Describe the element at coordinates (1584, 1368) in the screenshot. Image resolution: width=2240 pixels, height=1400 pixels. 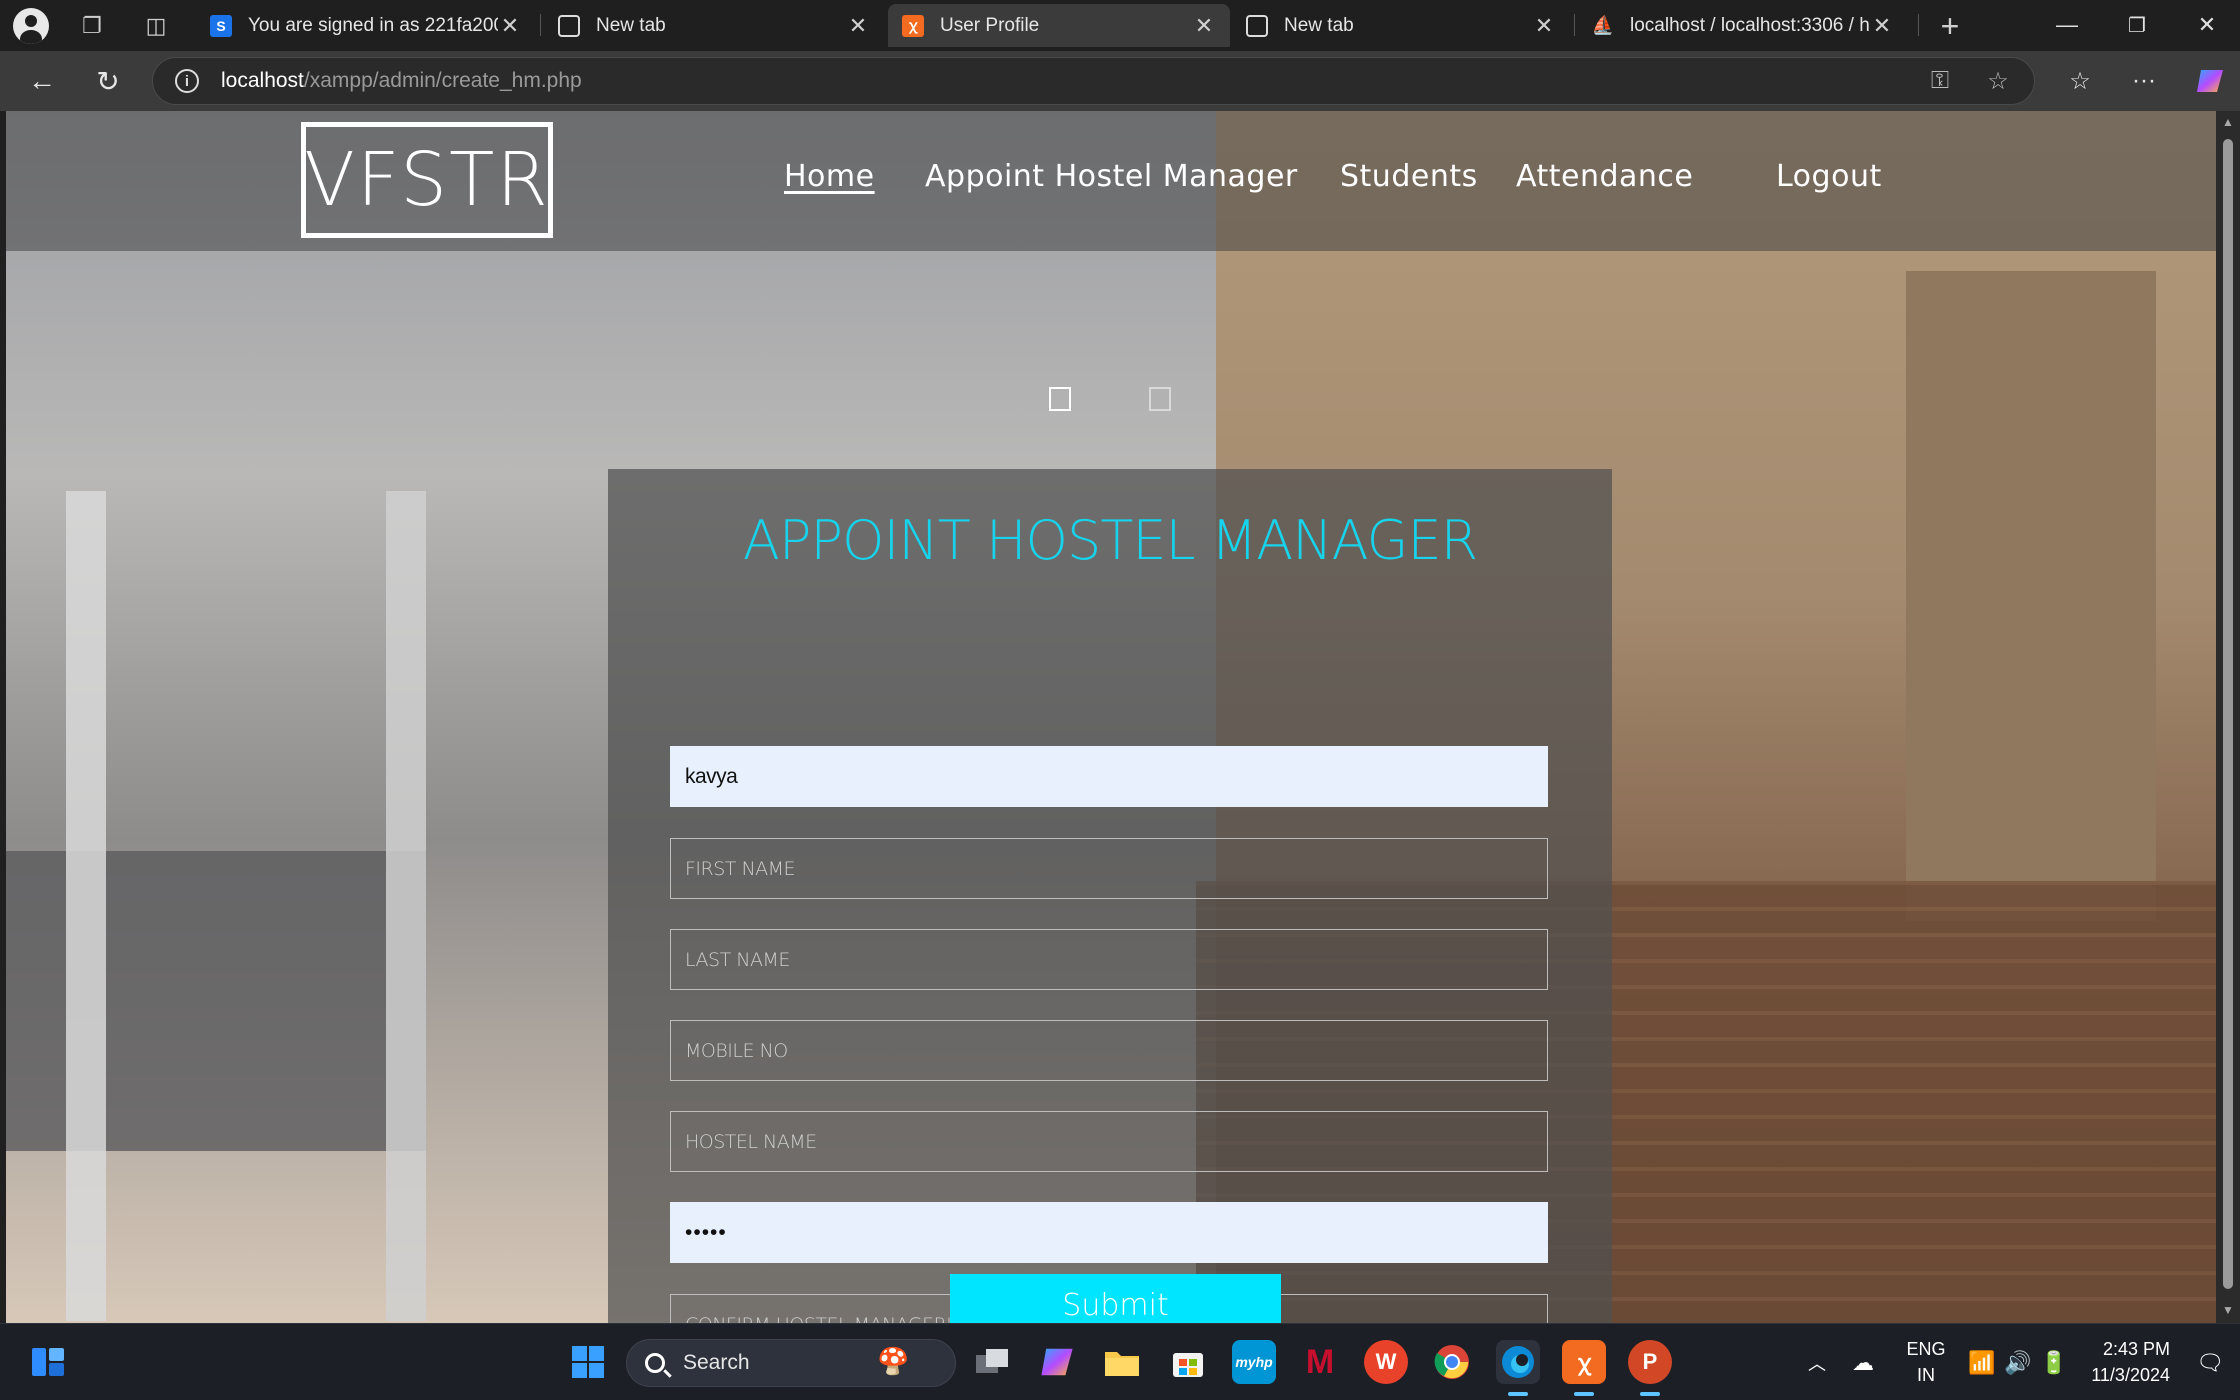
I see `xampp-icon: ꭓ` at that location.